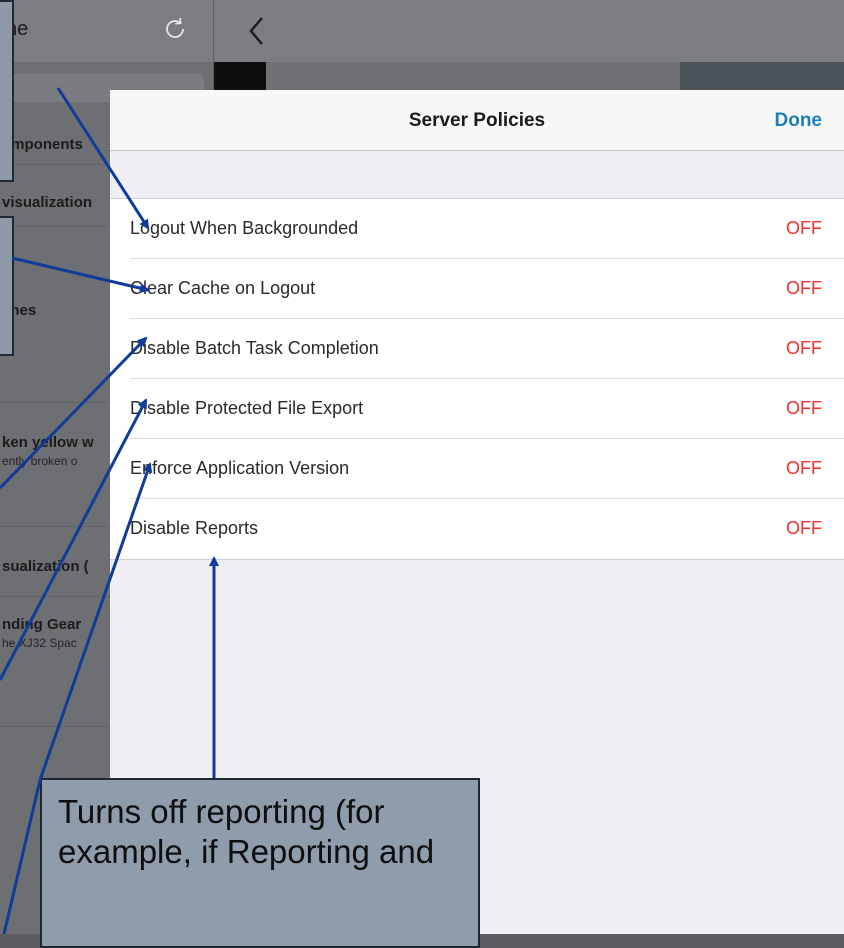 Image resolution: width=844 pixels, height=948 pixels. Describe the element at coordinates (477, 229) in the screenshot. I see `policy-row-logout-when-backgrounded: Logout When Backgrounded OFF` at that location.